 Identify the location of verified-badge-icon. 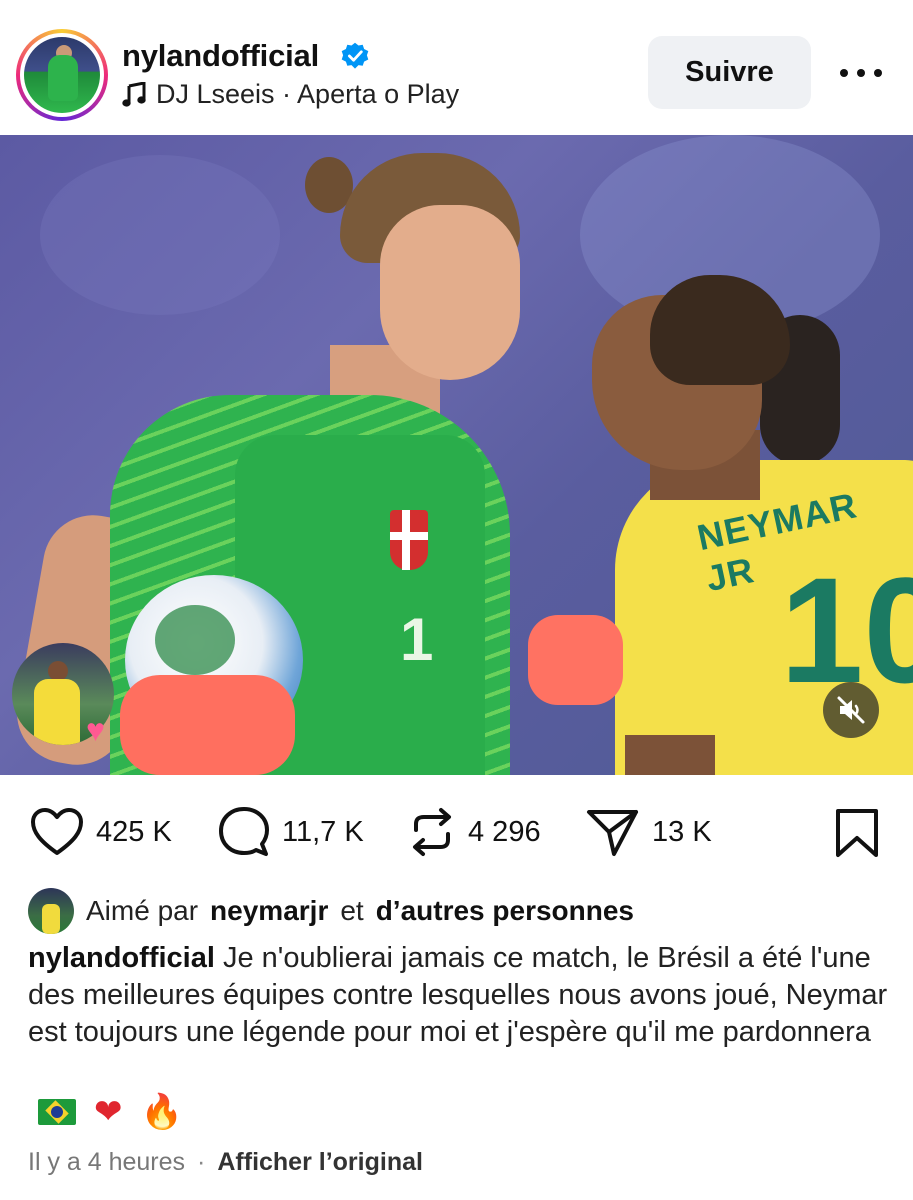
(355, 55).